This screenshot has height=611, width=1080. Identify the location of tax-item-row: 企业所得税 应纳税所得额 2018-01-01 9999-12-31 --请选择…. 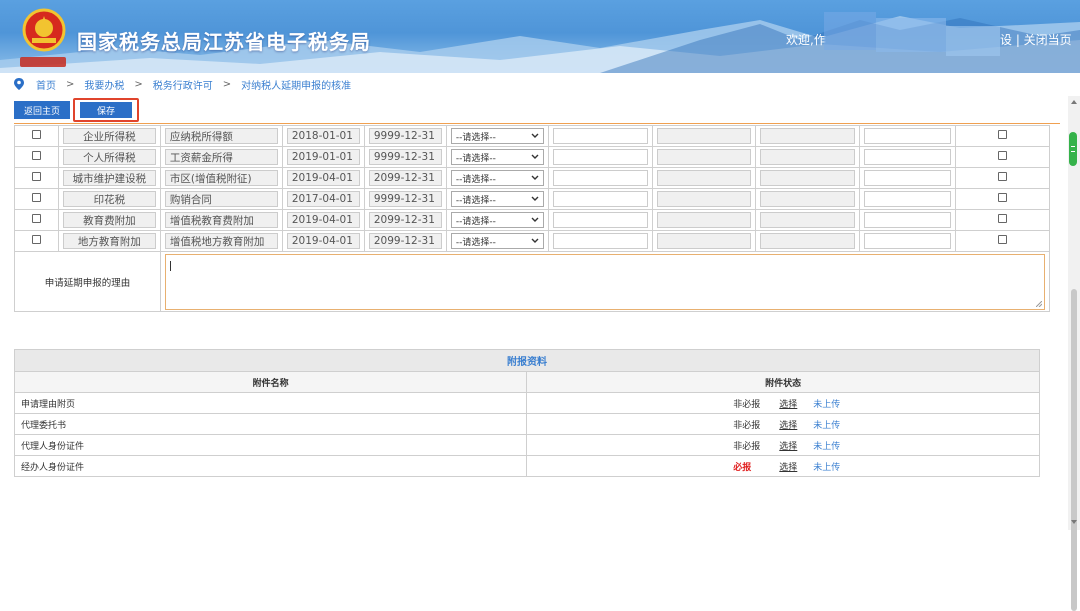
(532, 136).